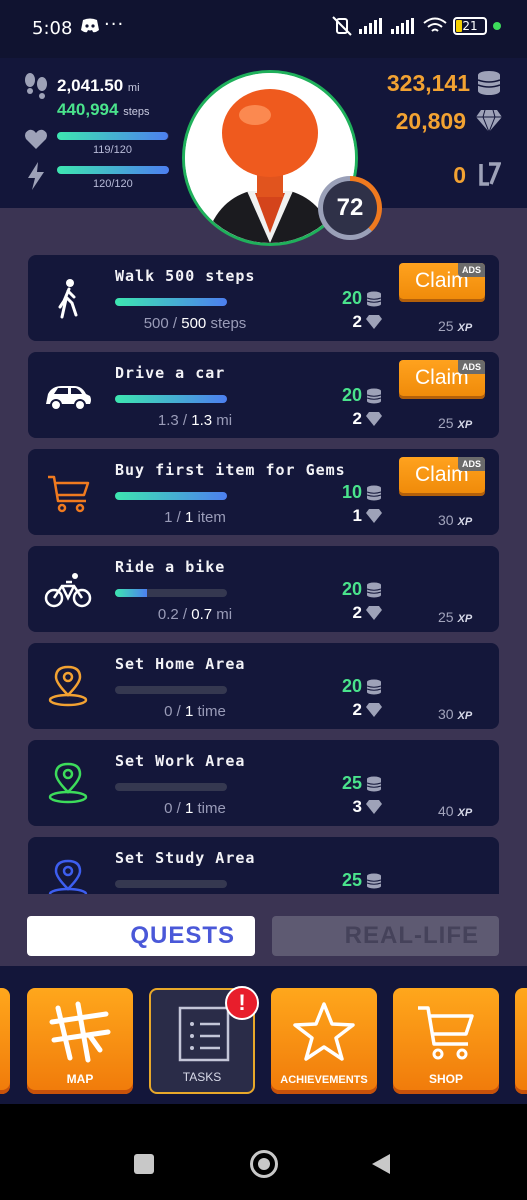 Image resolution: width=527 pixels, height=1200 pixels. What do you see at coordinates (5, 1041) in the screenshot?
I see `nav-left-partial` at bounding box center [5, 1041].